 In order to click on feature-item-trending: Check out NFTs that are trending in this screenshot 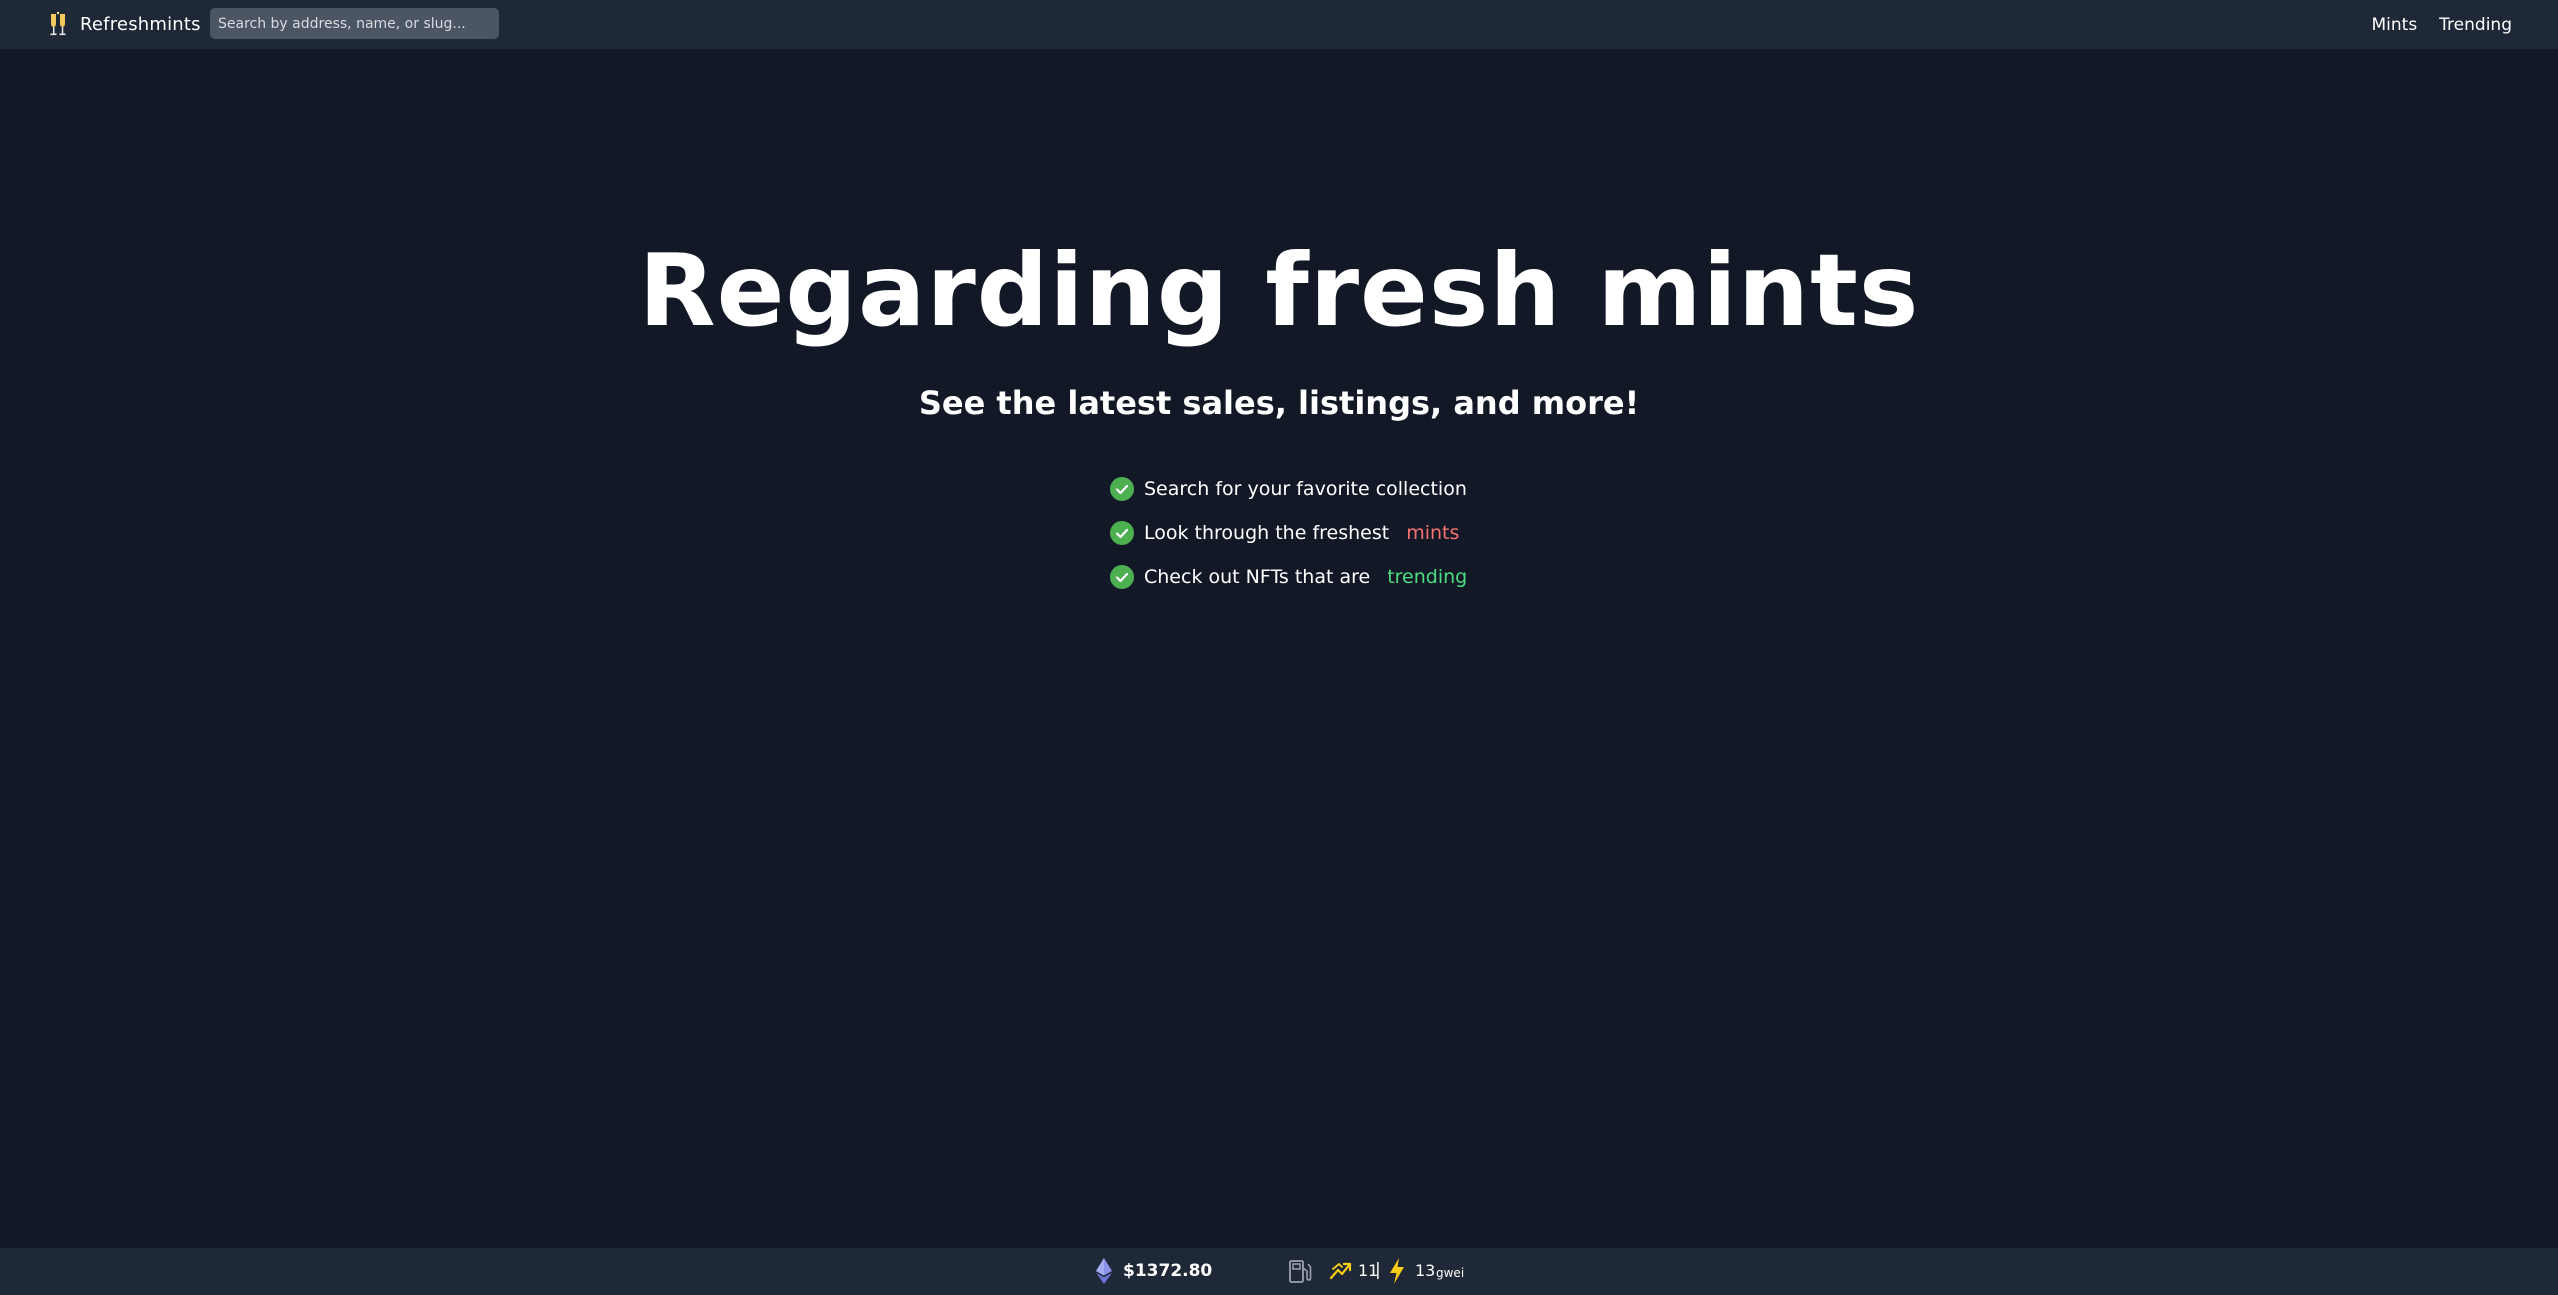, I will do `click(1288, 577)`.